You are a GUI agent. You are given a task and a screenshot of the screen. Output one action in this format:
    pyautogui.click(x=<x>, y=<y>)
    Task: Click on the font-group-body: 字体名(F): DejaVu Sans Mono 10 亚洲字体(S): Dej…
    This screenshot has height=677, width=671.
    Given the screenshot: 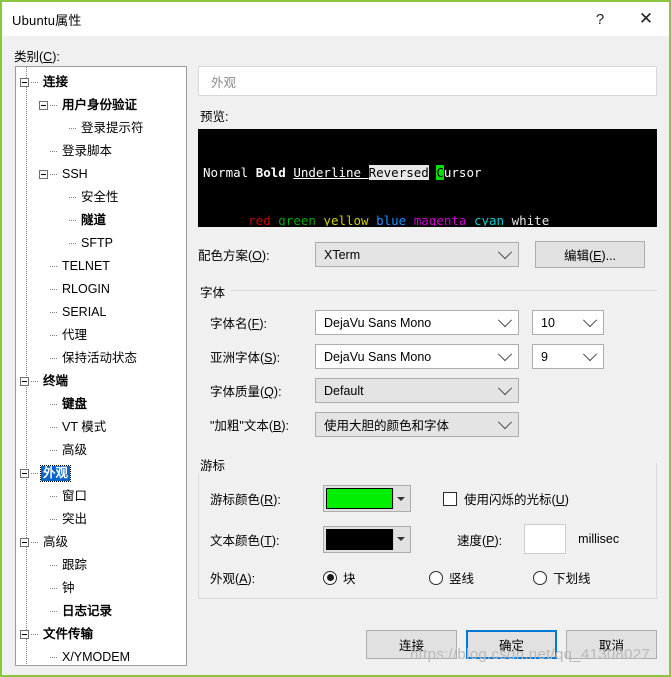 What is the action you would take?
    pyautogui.click(x=427, y=373)
    